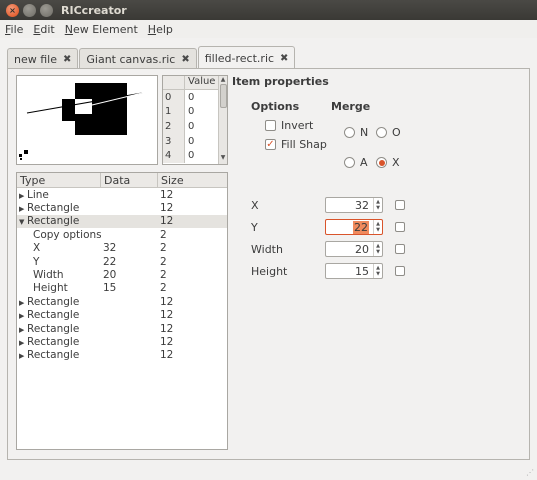 The width and height of the screenshot is (537, 480). I want to click on column-header-size: Size, so click(192, 180).